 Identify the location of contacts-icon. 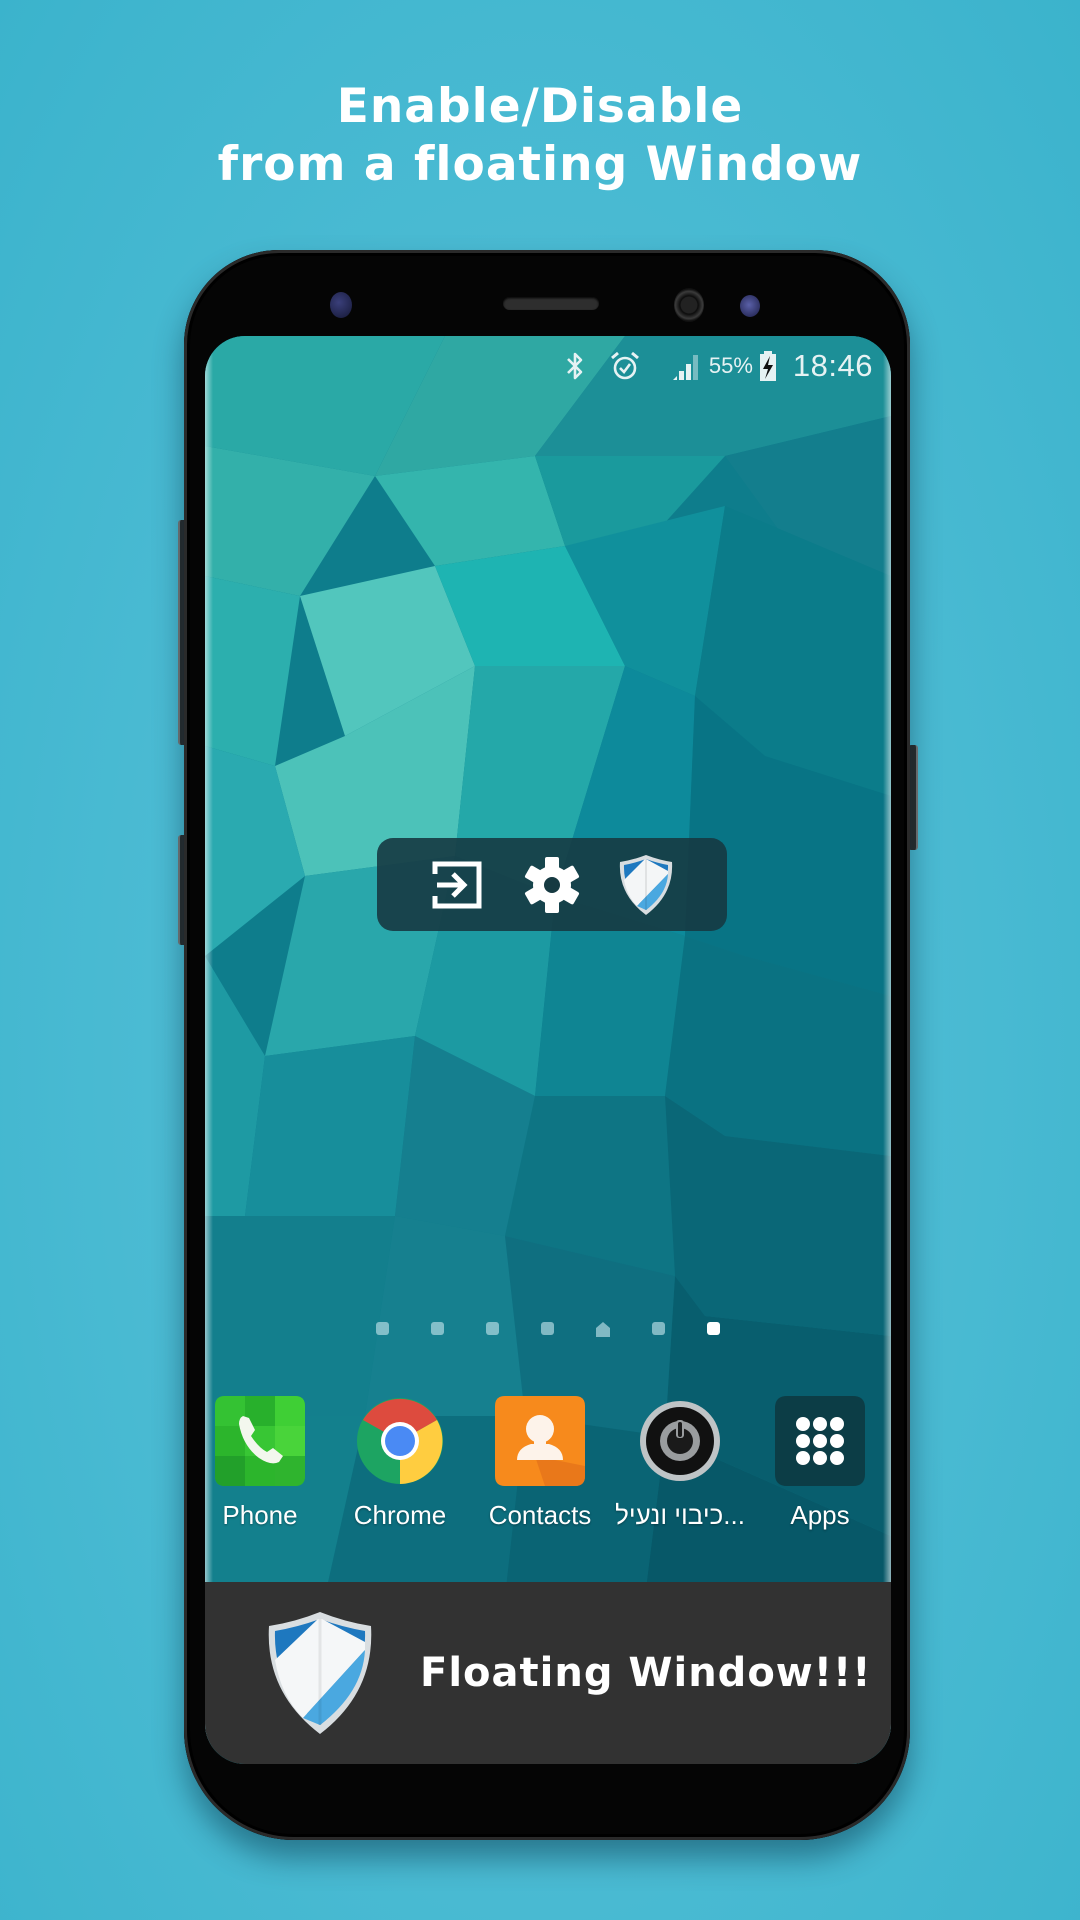
(540, 1441).